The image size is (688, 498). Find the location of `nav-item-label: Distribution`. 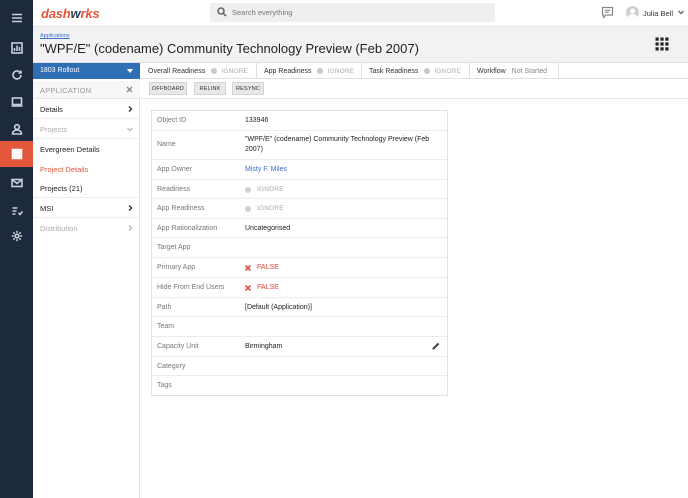

nav-item-label: Distribution is located at coordinates (59, 228).